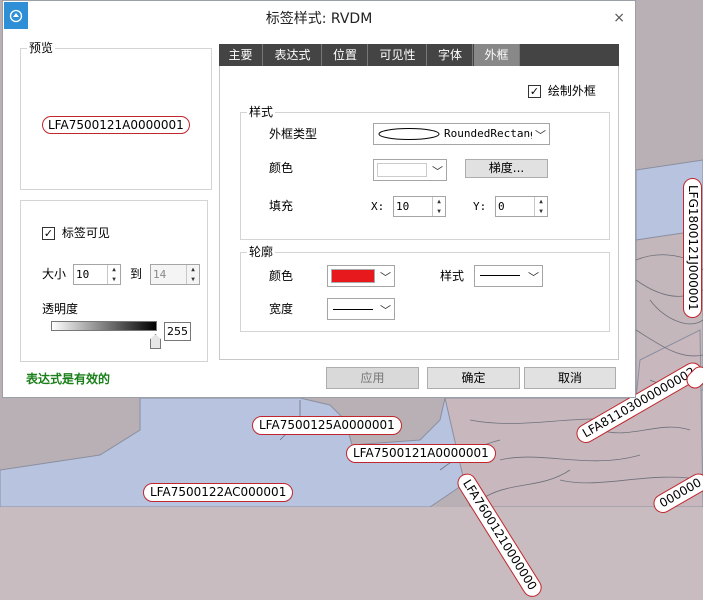 This screenshot has height=600, width=703. What do you see at coordinates (473, 378) in the screenshot?
I see `ok-button: 确定` at bounding box center [473, 378].